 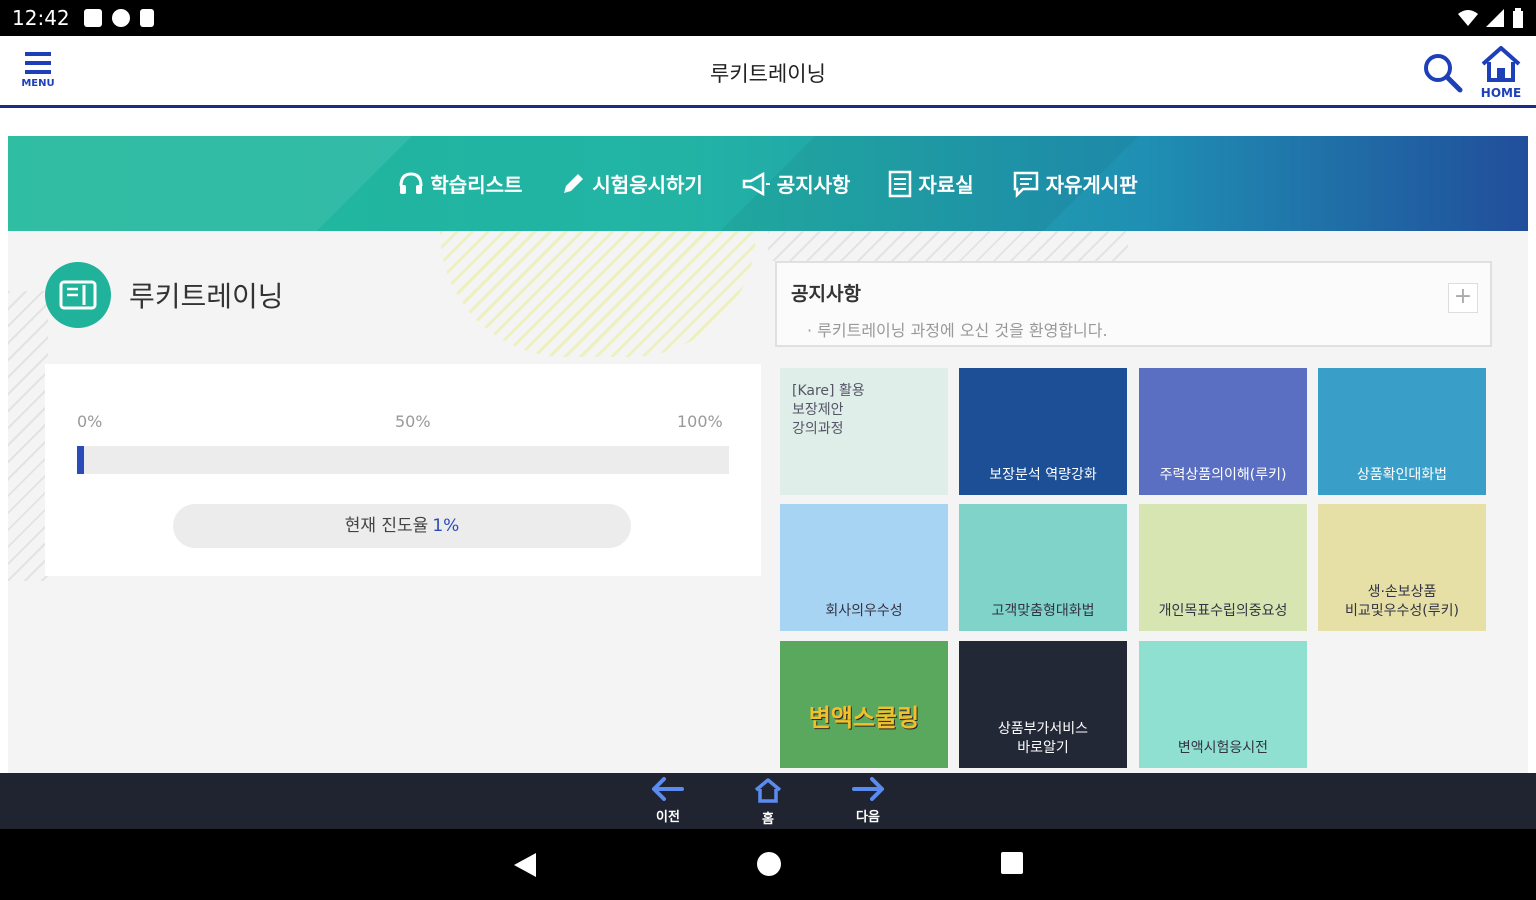 What do you see at coordinates (1043, 567) in the screenshot?
I see `course-tile: 고객맞춤형대화법` at bounding box center [1043, 567].